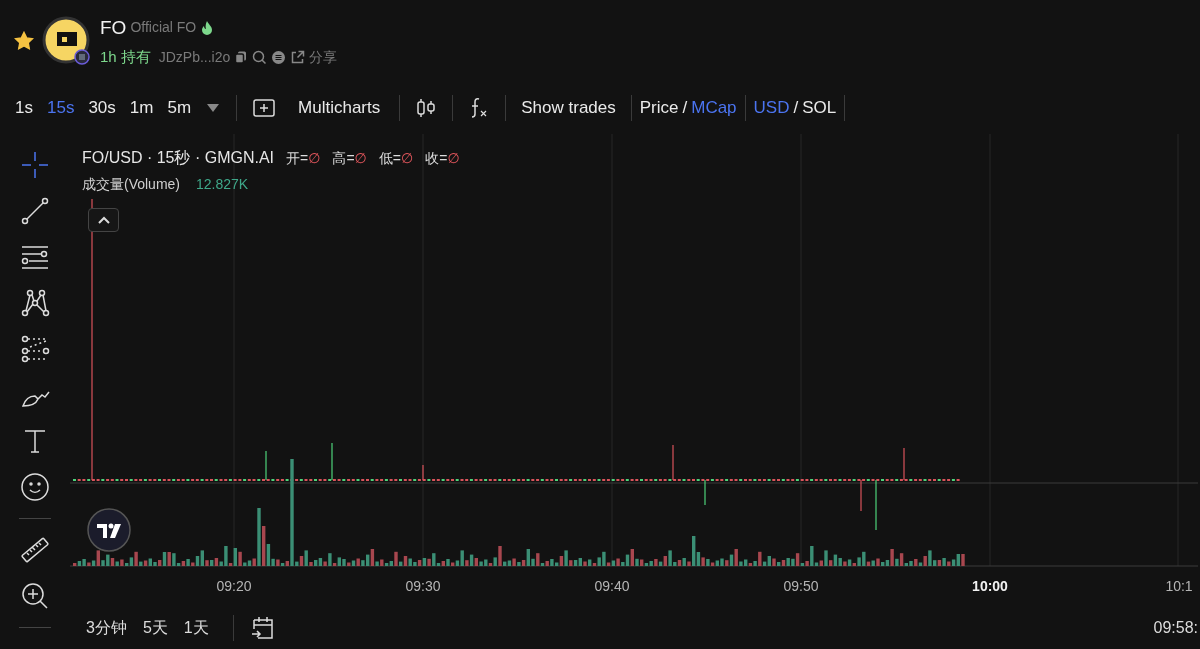 The image size is (1200, 649). I want to click on unit-toggle: MCap, so click(714, 108).